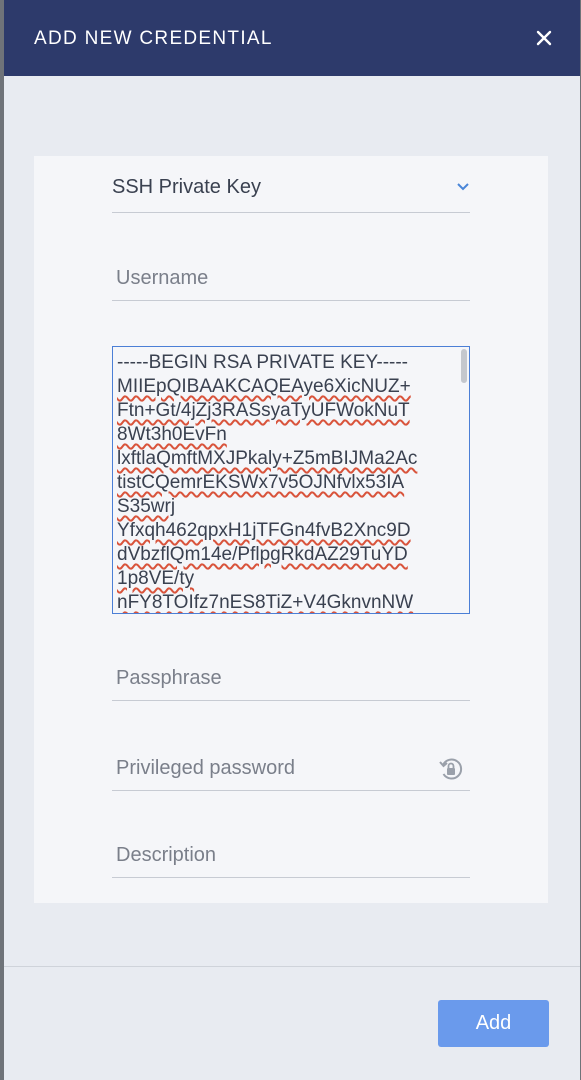  Describe the element at coordinates (261, 482) in the screenshot. I see `private-key-line: tistCQemrEKSWx7v5OJNfvlx53IA` at that location.